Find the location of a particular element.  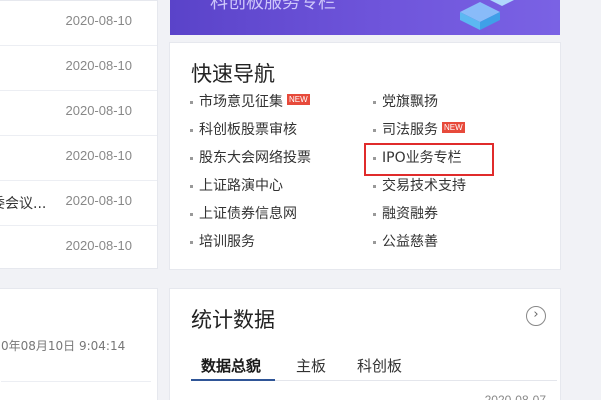

nav-link-charity: 公益慈善 is located at coordinates (405, 242).